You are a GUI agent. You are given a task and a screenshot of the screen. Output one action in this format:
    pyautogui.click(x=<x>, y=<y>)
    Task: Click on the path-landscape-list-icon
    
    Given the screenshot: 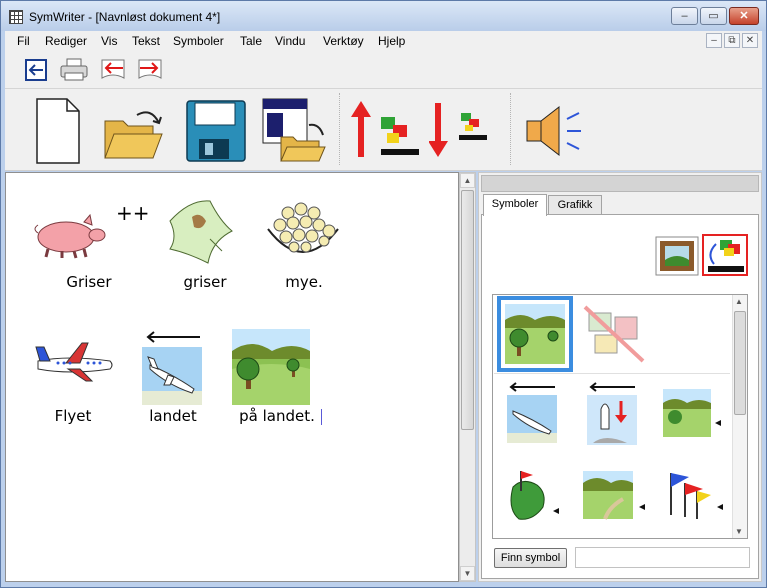 What is the action you would take?
    pyautogui.click(x=615, y=496)
    